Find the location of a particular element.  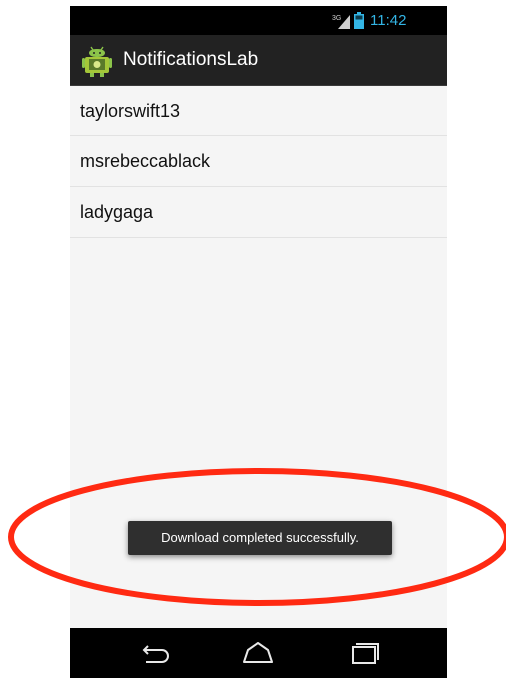

list-item: taylorswift13 is located at coordinates (258, 111).